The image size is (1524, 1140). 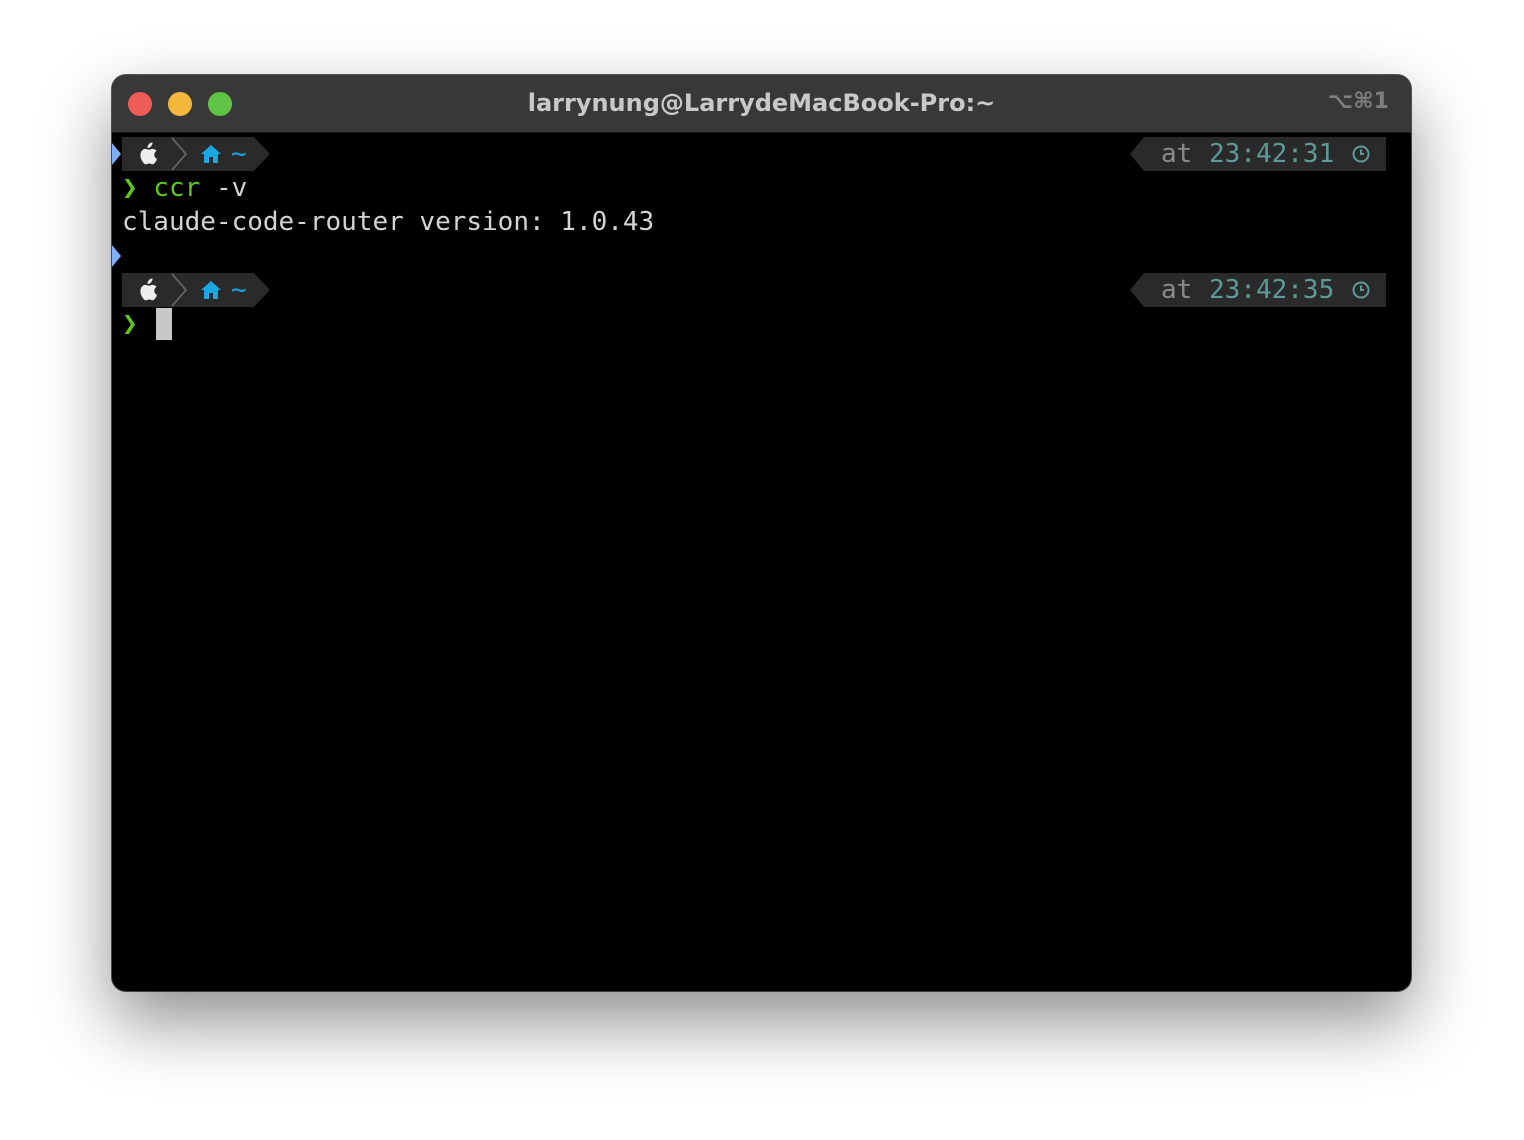 What do you see at coordinates (761, 154) in the screenshot?
I see `prompt-status-line: ~ at 23:42:31` at bounding box center [761, 154].